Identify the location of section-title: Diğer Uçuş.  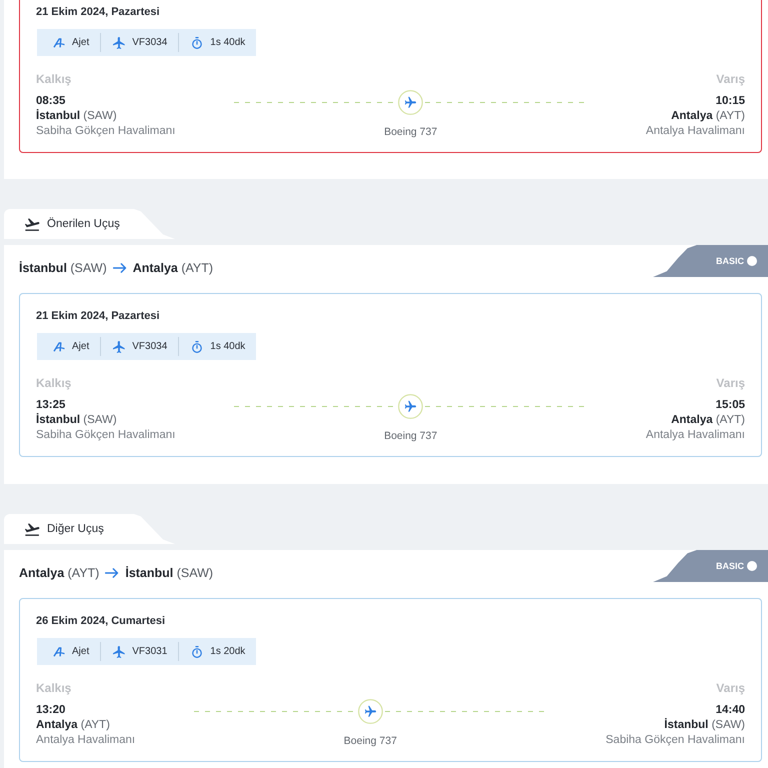
(75, 529).